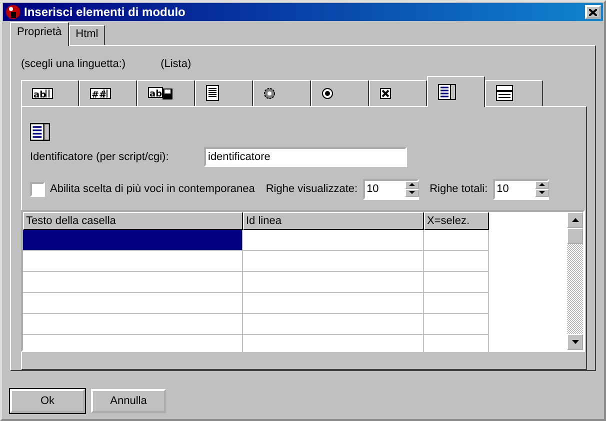 This screenshot has width=606, height=421. I want to click on column-header: Testo della casella, so click(133, 221).